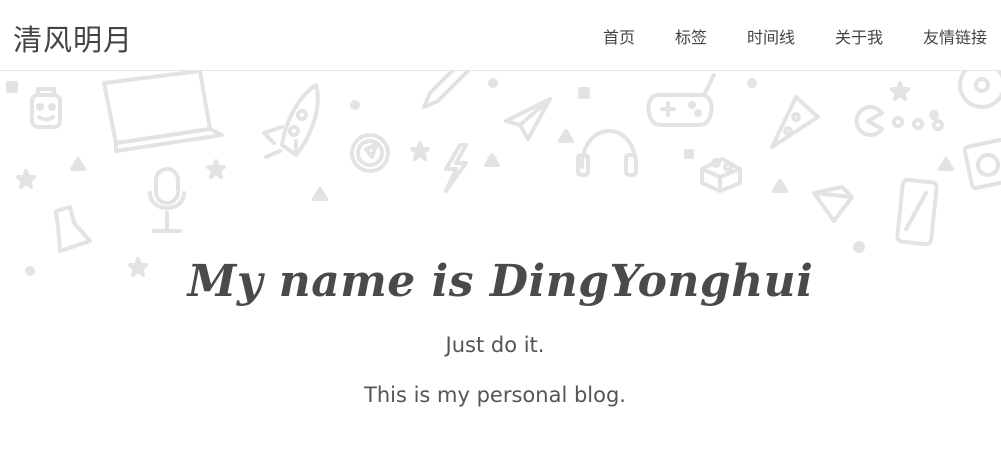 The height and width of the screenshot is (473, 1001). Describe the element at coordinates (456, 168) in the screenshot. I see `lightning-icon` at that location.